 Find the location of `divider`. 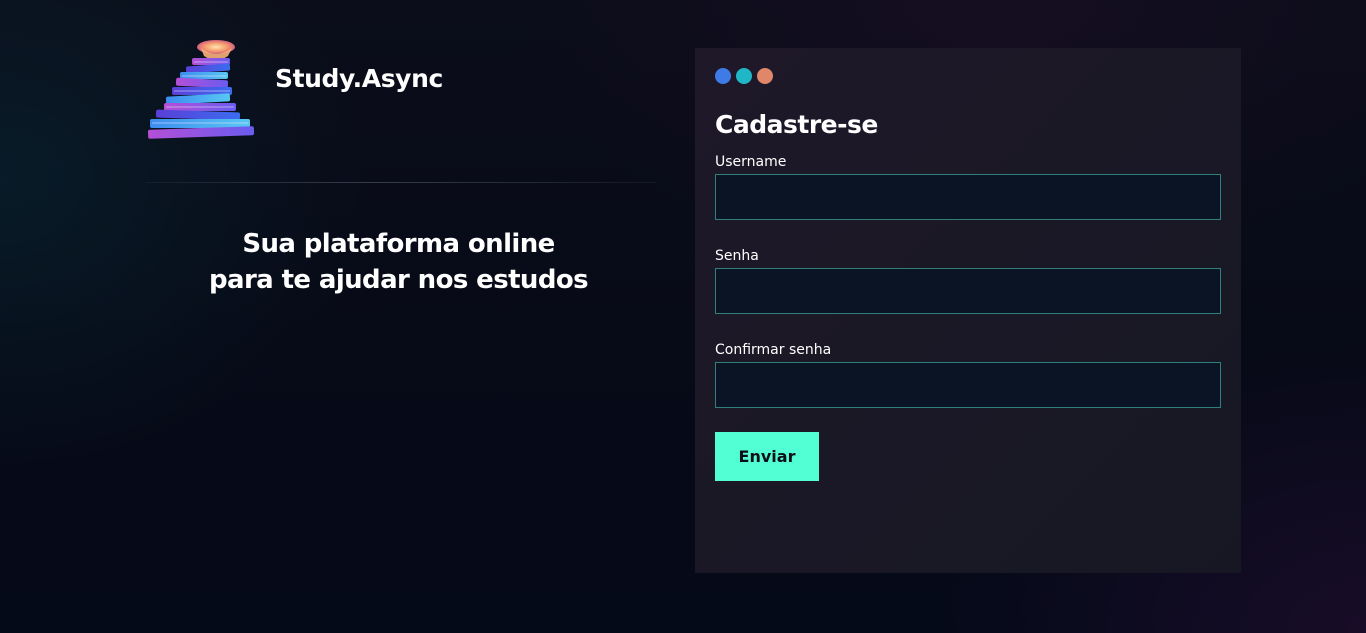

divider is located at coordinates (401, 182).